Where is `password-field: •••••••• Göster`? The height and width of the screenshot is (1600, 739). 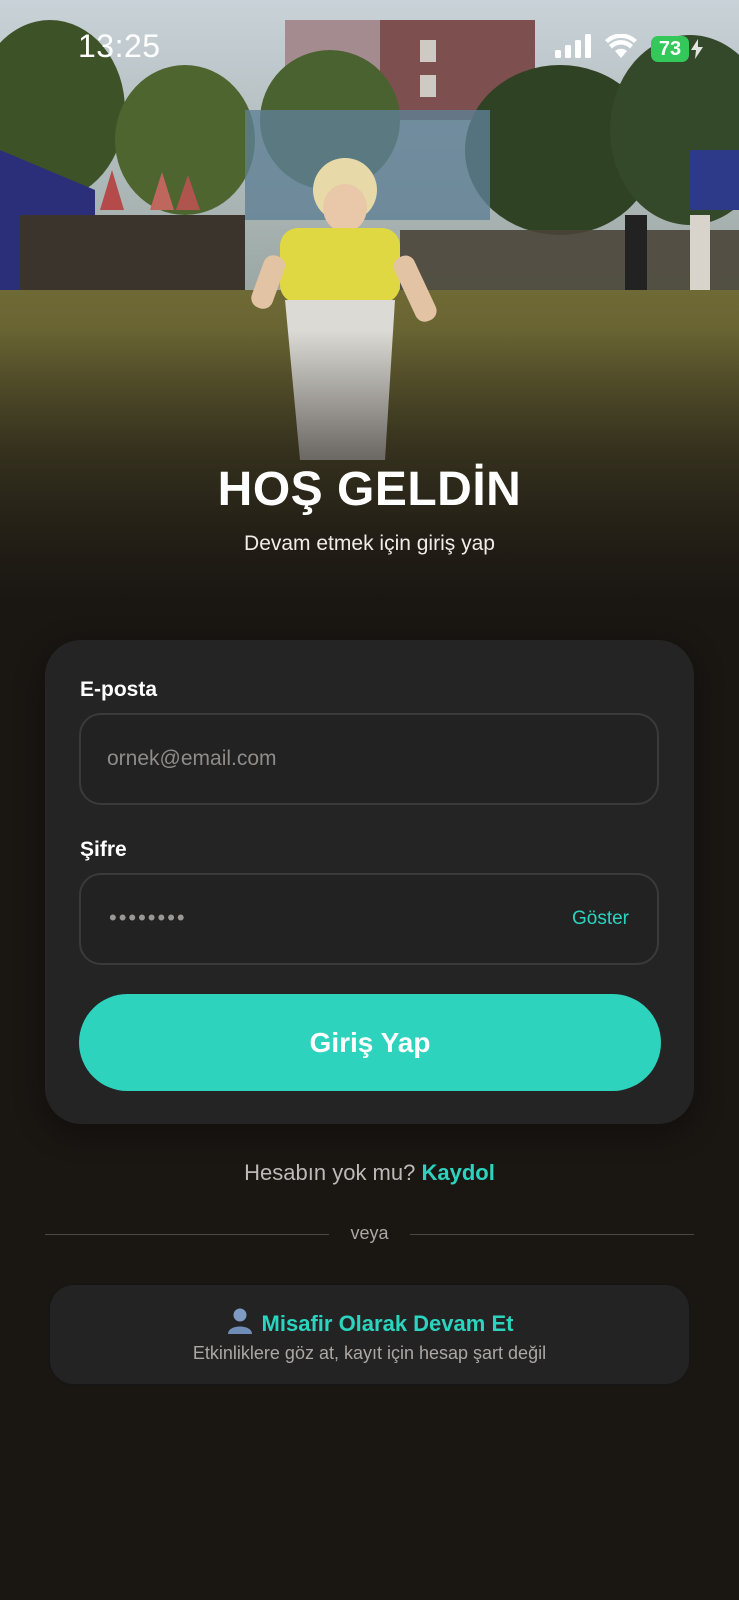 password-field: •••••••• Göster is located at coordinates (369, 919).